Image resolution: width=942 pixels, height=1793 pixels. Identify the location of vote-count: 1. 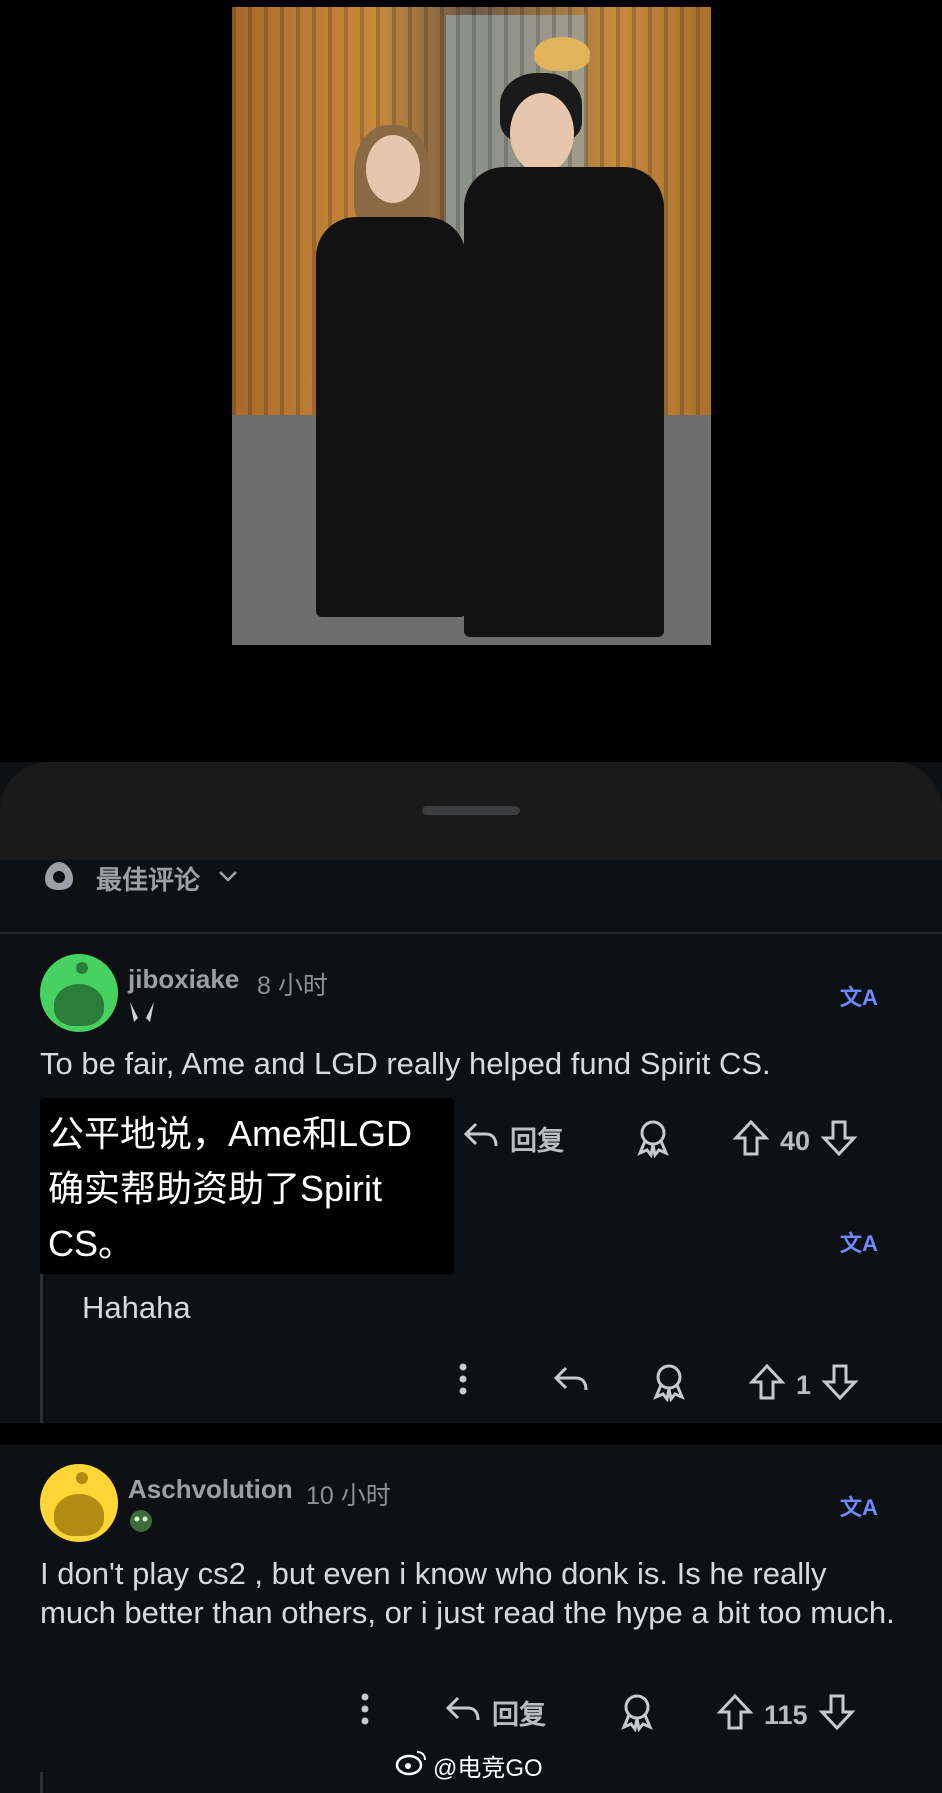
(804, 1385).